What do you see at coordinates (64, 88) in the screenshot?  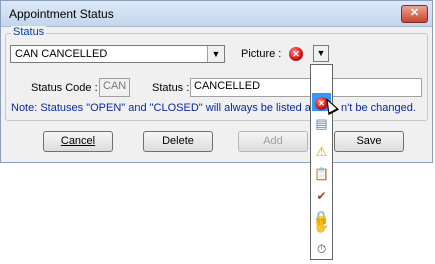 I see `status-code-label: Status Code :` at bounding box center [64, 88].